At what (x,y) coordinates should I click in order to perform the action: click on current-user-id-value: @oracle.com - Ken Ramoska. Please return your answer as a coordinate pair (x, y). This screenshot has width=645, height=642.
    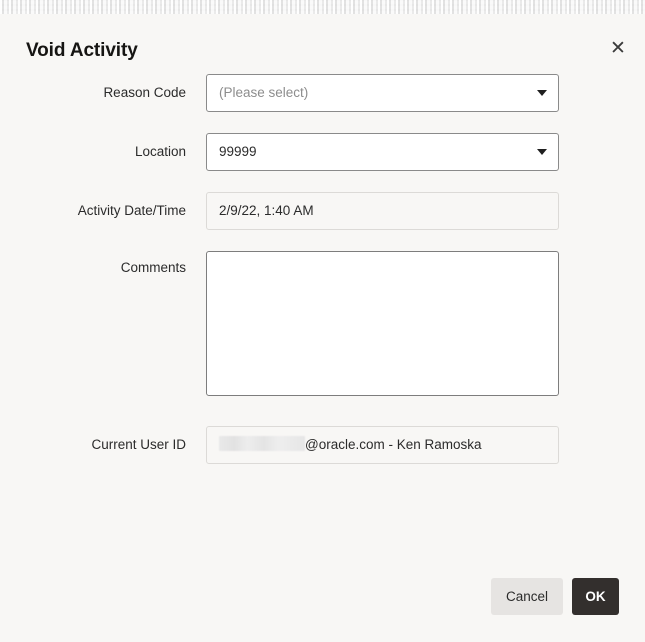
    Looking at the image, I should click on (382, 445).